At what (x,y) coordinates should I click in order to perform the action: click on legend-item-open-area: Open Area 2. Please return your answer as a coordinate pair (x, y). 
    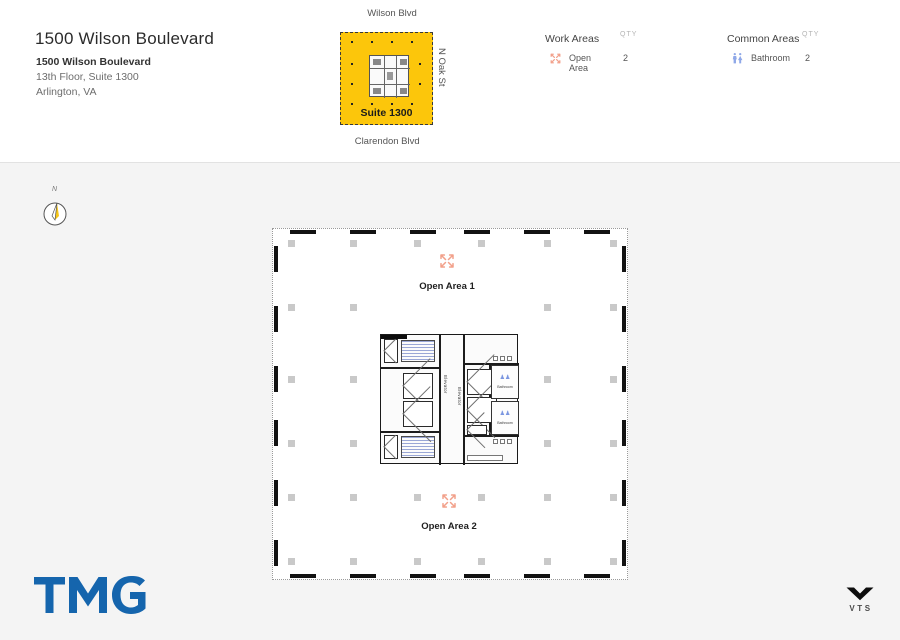
    Looking at the image, I should click on (586, 62).